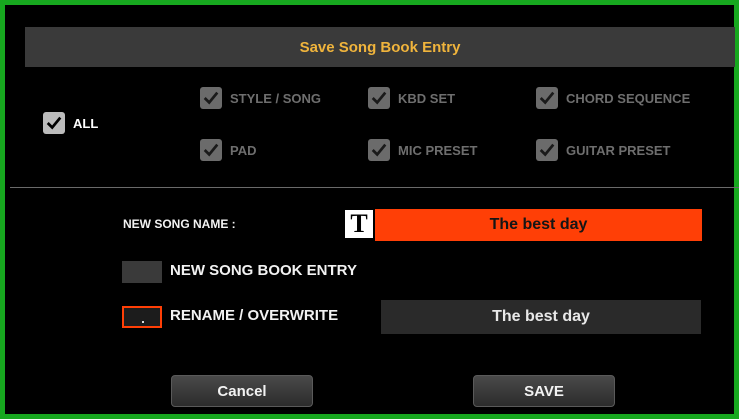  What do you see at coordinates (618, 150) in the screenshot?
I see `checkbox-guitar-preset-label: GUITAR PRESET` at bounding box center [618, 150].